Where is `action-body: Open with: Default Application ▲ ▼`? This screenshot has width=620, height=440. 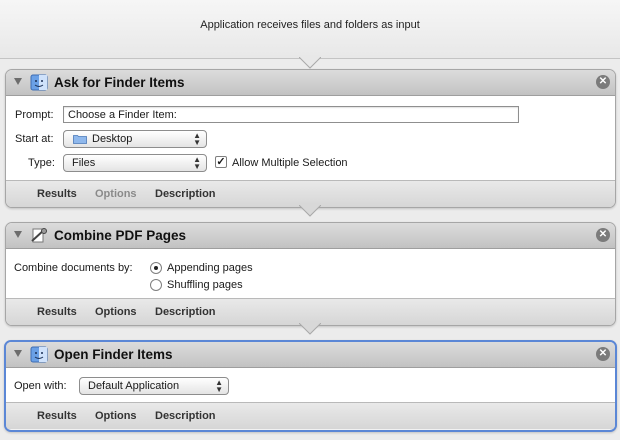 action-body: Open with: Default Application ▲ ▼ is located at coordinates (310, 385).